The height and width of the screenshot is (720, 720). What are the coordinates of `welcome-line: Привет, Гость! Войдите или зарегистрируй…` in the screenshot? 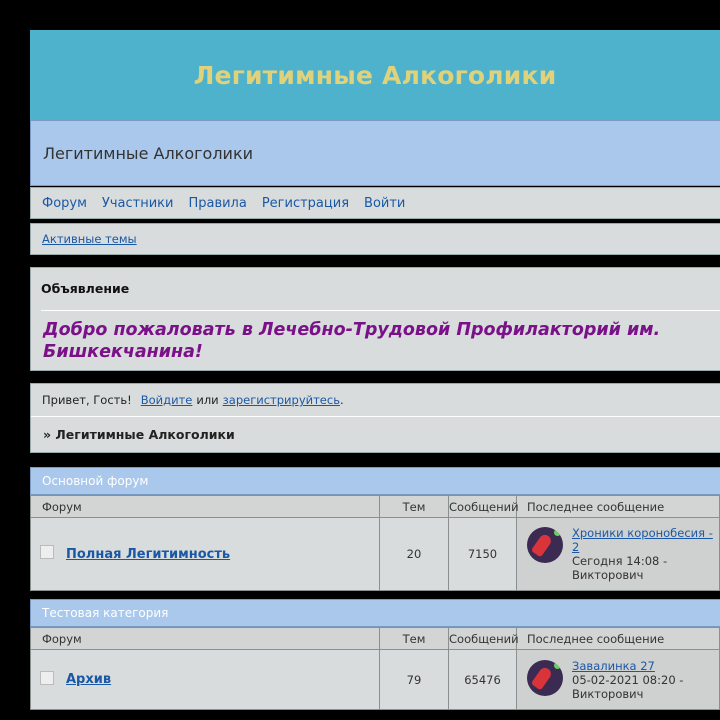 It's located at (375, 400).